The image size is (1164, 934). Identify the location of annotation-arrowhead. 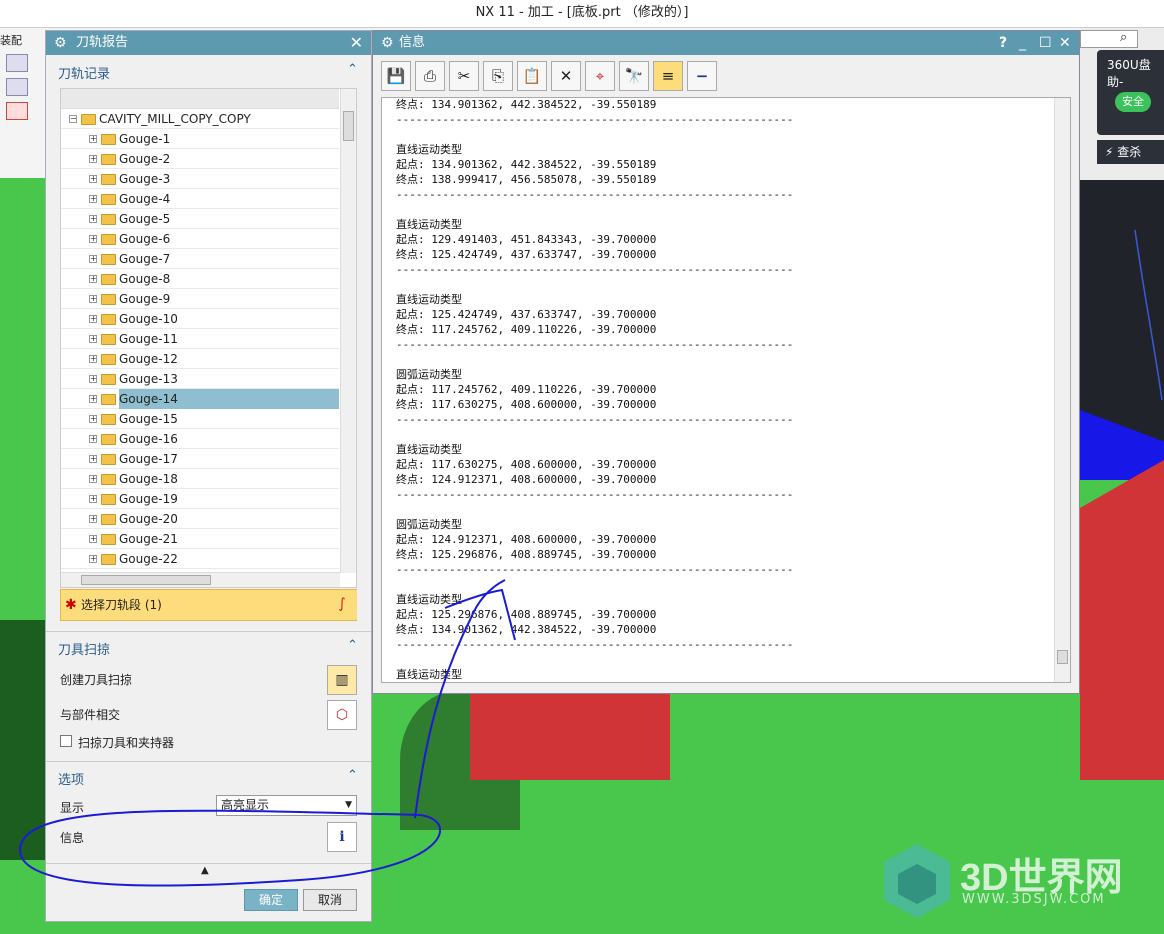
(480, 614).